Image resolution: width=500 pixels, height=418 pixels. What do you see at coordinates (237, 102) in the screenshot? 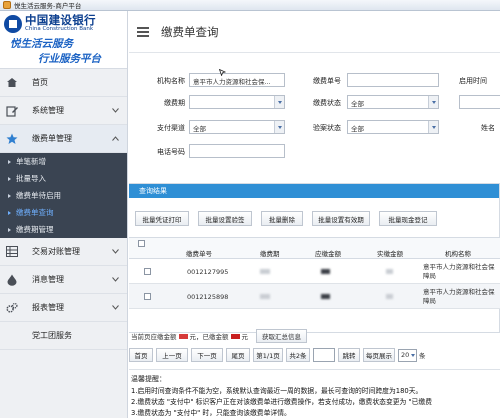
I see `period-select` at bounding box center [237, 102].